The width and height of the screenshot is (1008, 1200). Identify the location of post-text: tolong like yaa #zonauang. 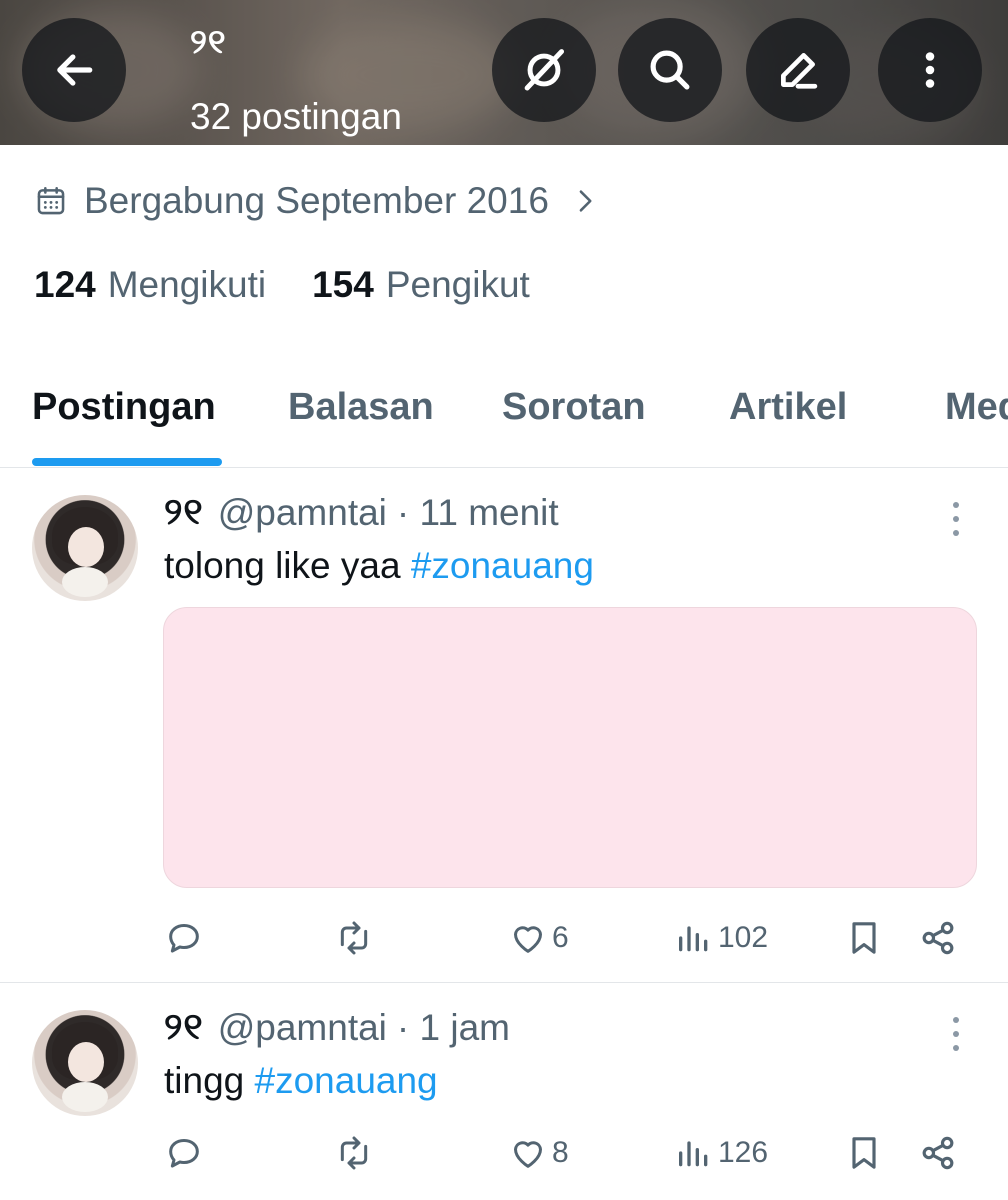
(379, 566).